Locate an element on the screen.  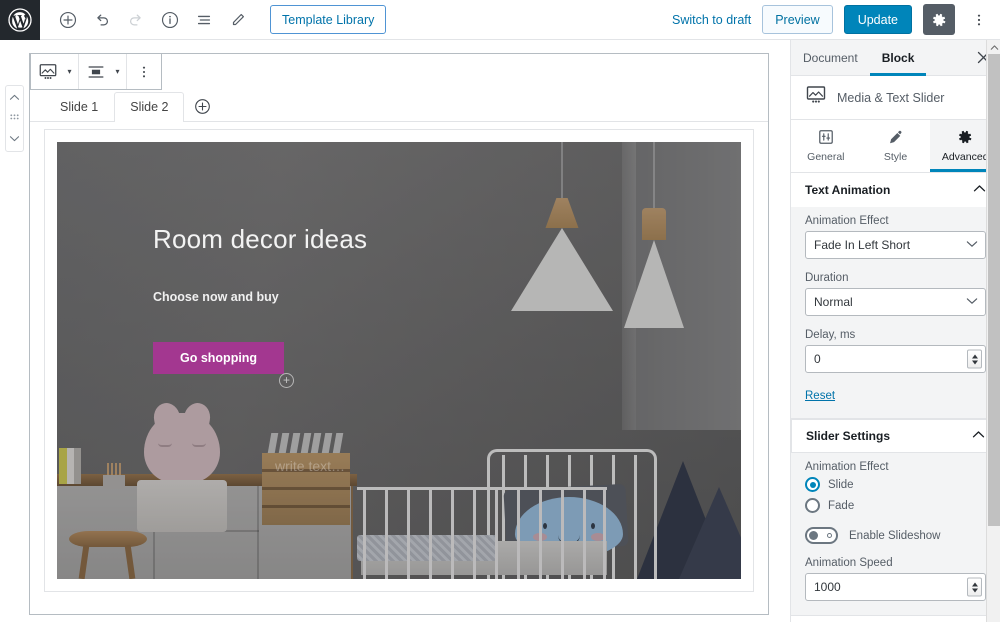
radio-slide-icon is located at coordinates (812, 484).